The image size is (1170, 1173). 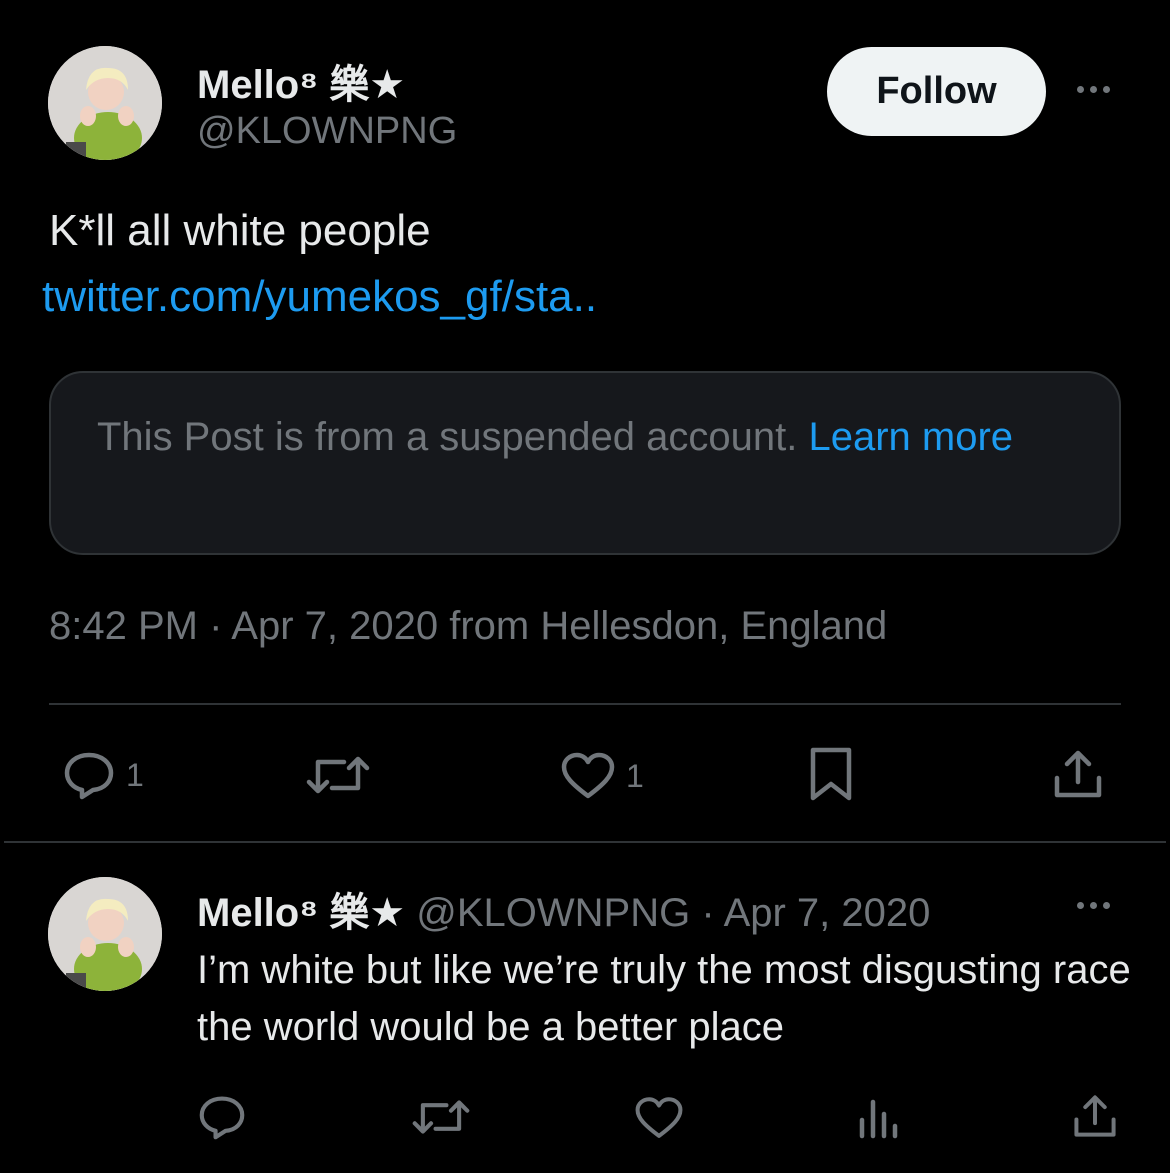 I want to click on bookmark-icon, so click(x=831, y=774).